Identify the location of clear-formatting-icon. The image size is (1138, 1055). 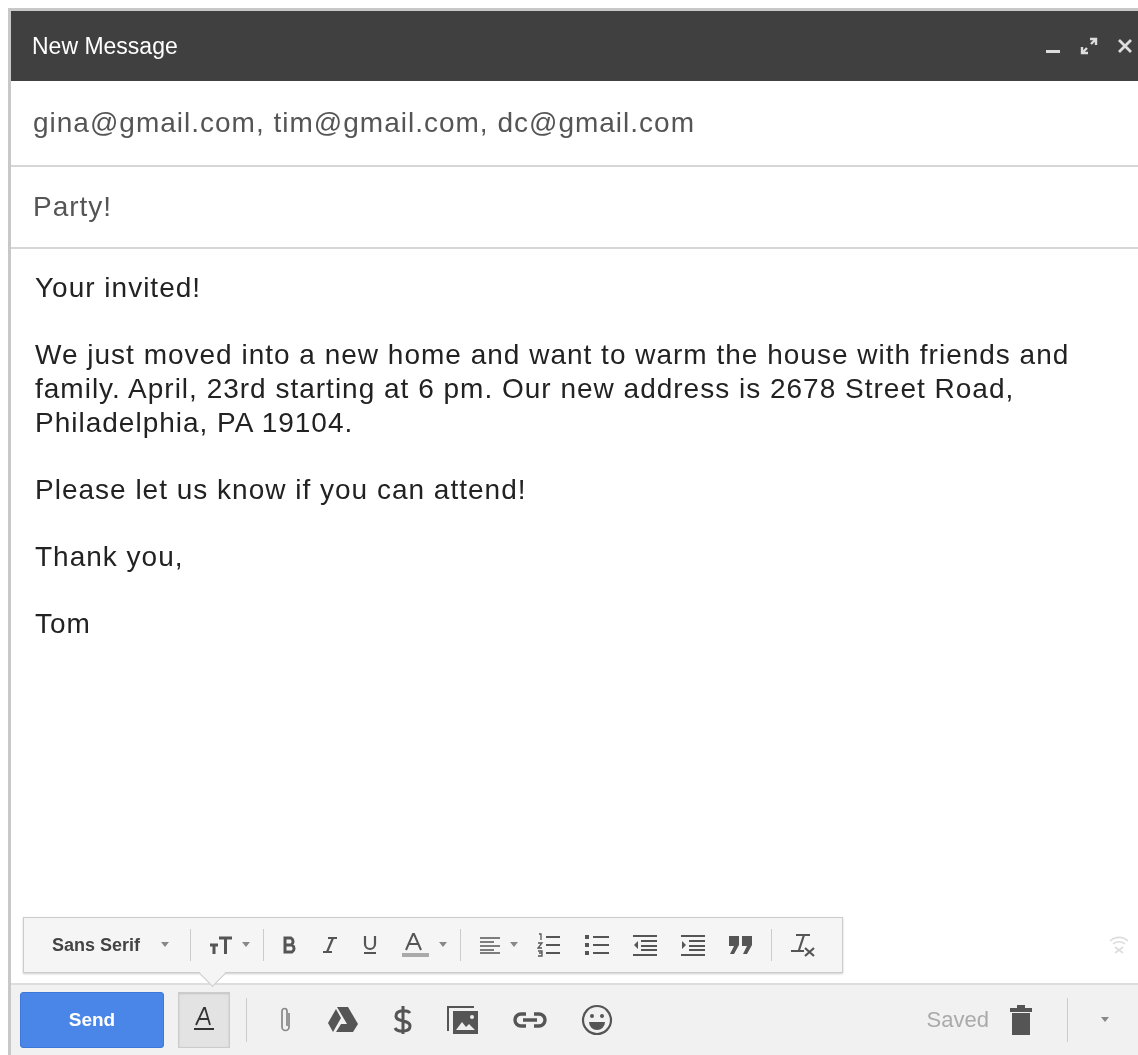
(803, 945).